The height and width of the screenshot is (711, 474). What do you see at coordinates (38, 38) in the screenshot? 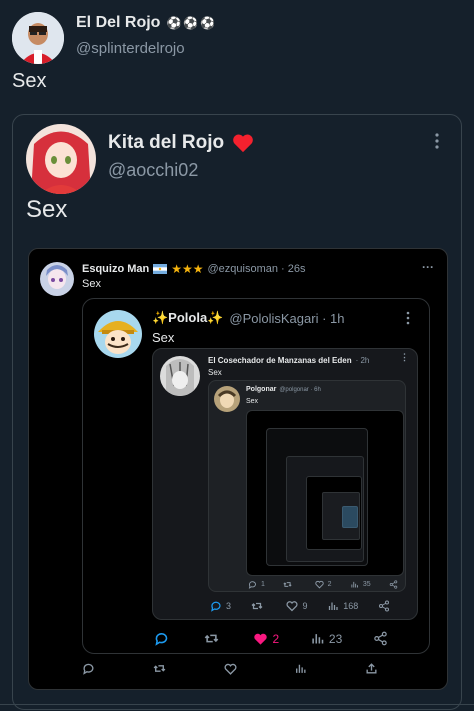
I see `avatar-el-del-rojo` at bounding box center [38, 38].